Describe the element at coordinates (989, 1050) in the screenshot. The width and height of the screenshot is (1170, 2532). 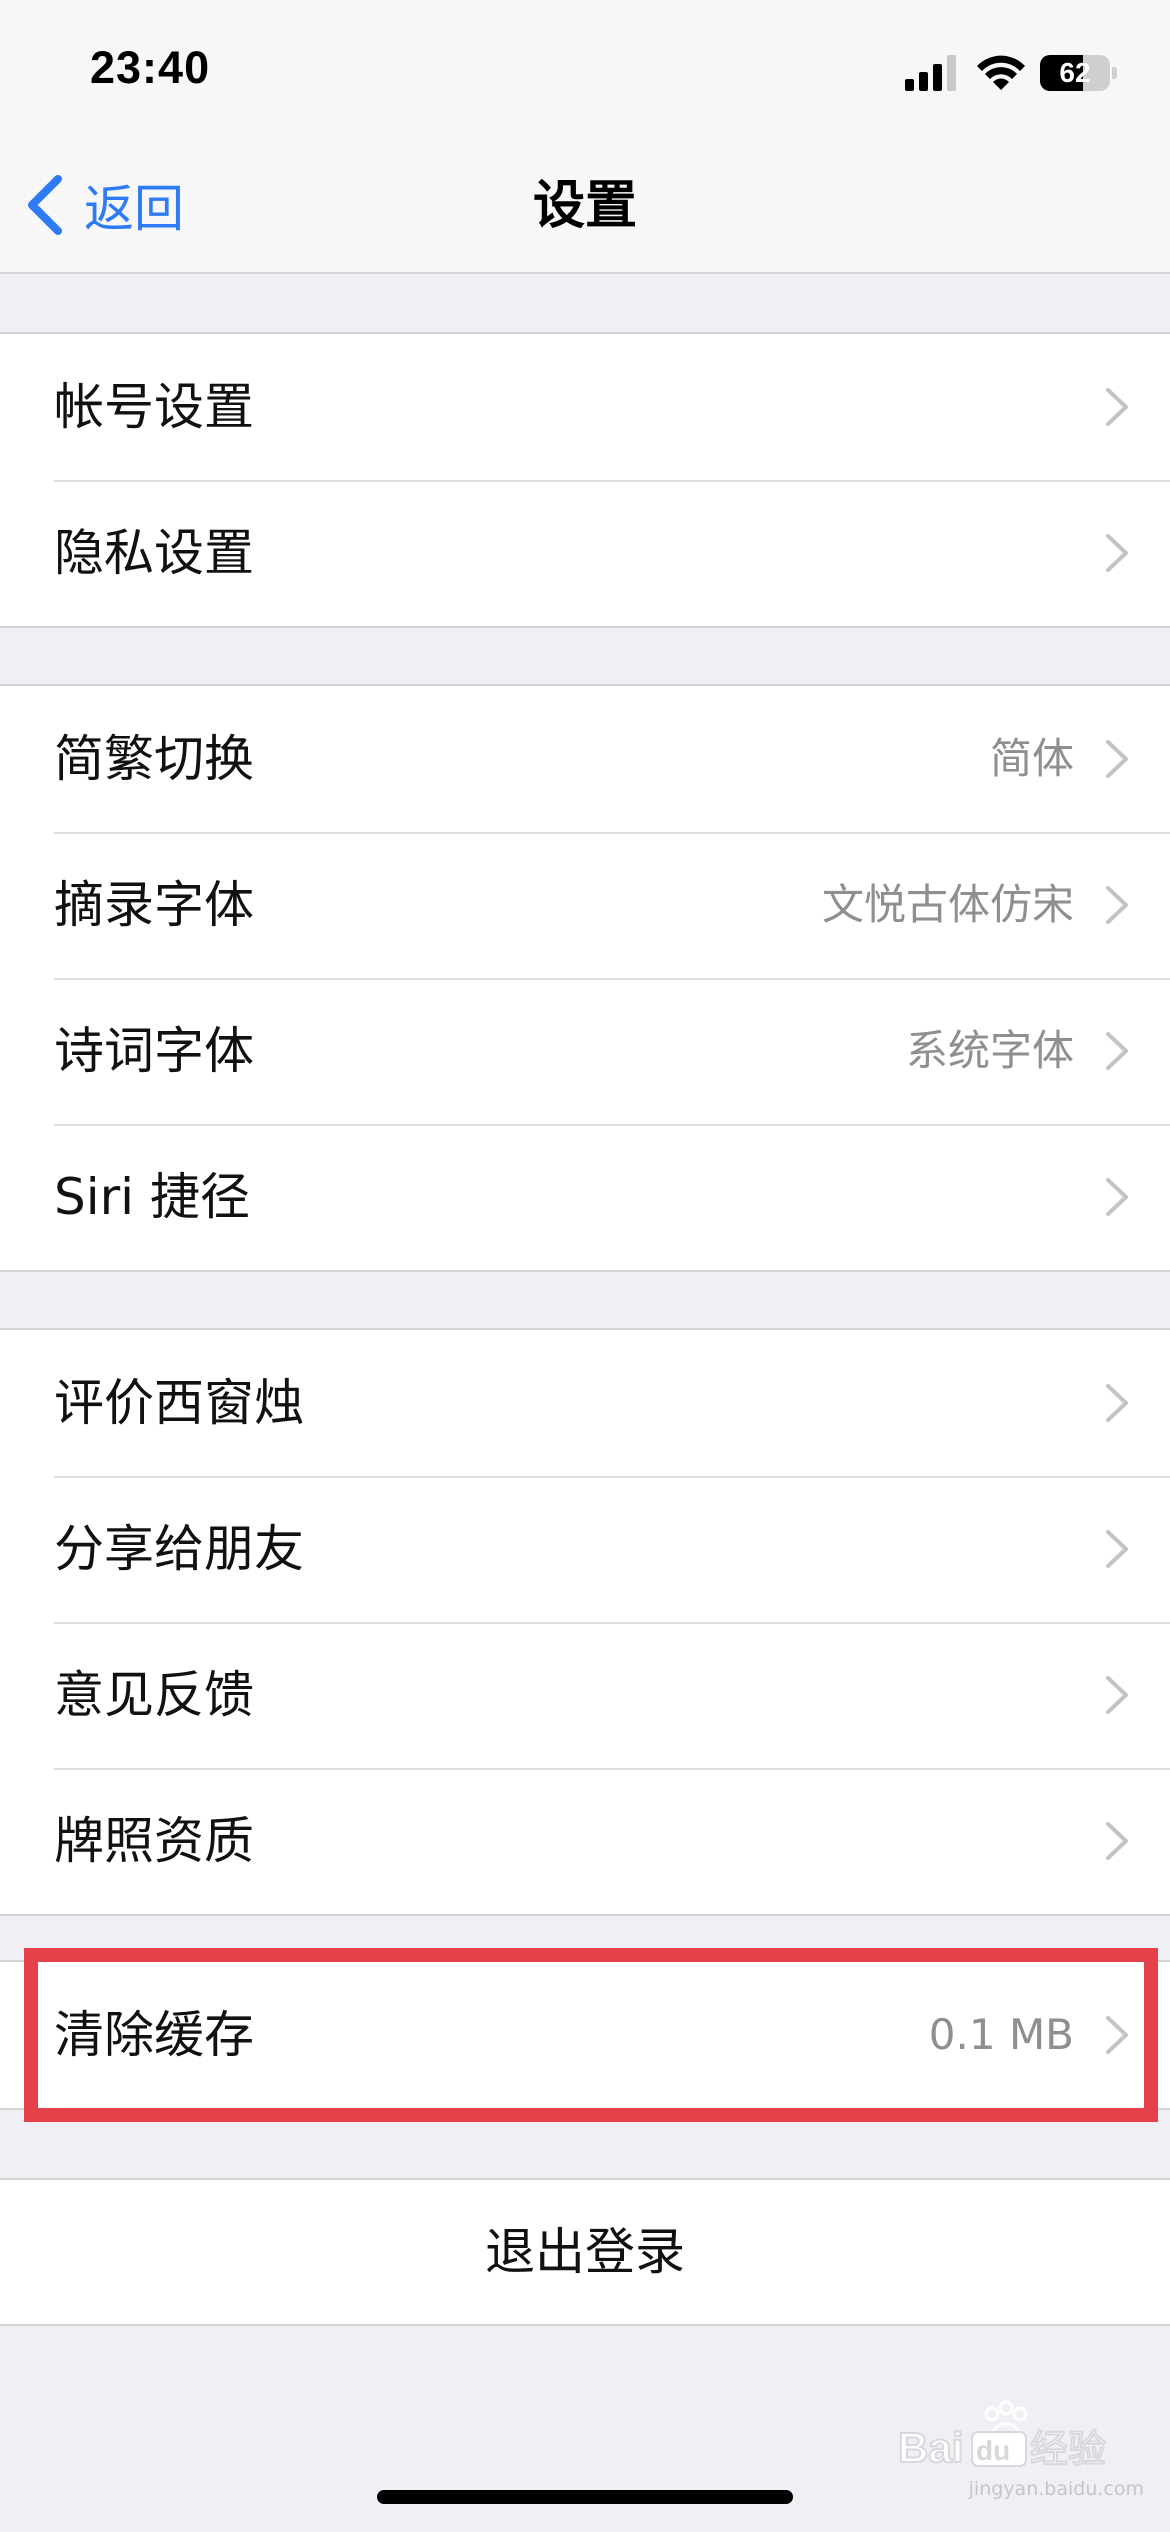
I see `row-value: 系统字体` at that location.